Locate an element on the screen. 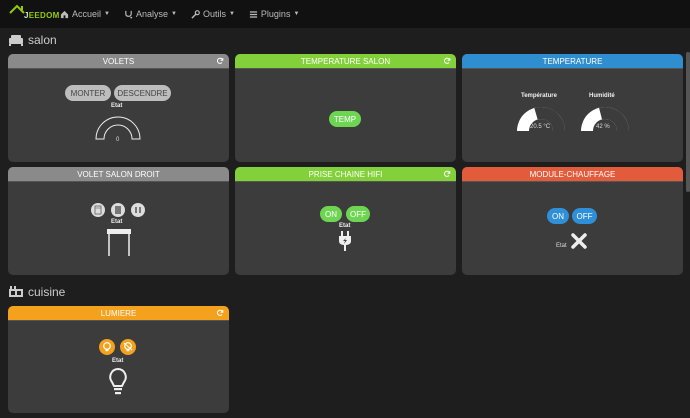 The height and width of the screenshot is (418, 690). section-cuisine-title: cuisine is located at coordinates (36, 292).